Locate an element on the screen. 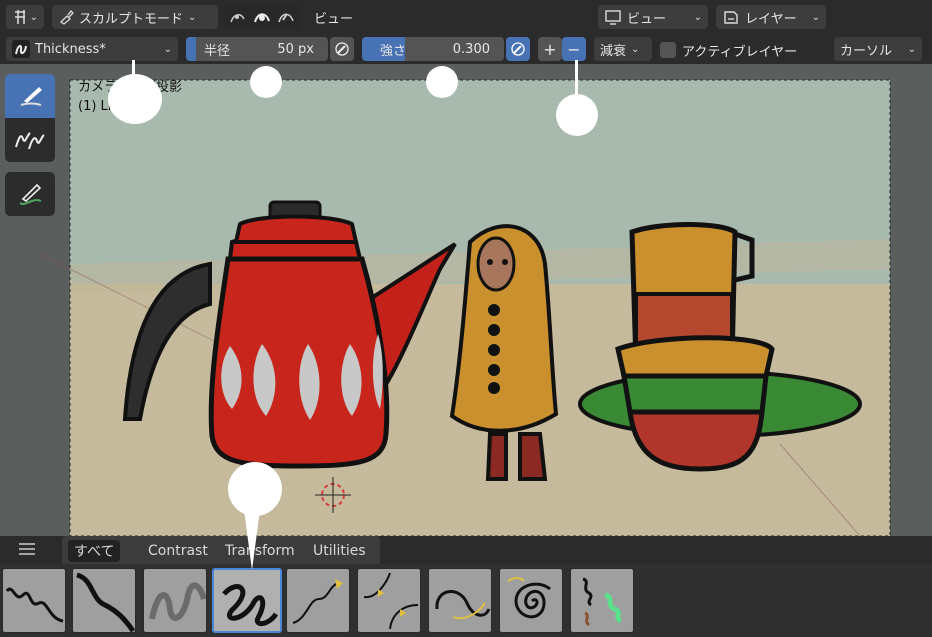 This screenshot has width=932, height=637. minus-icon: − is located at coordinates (574, 49).